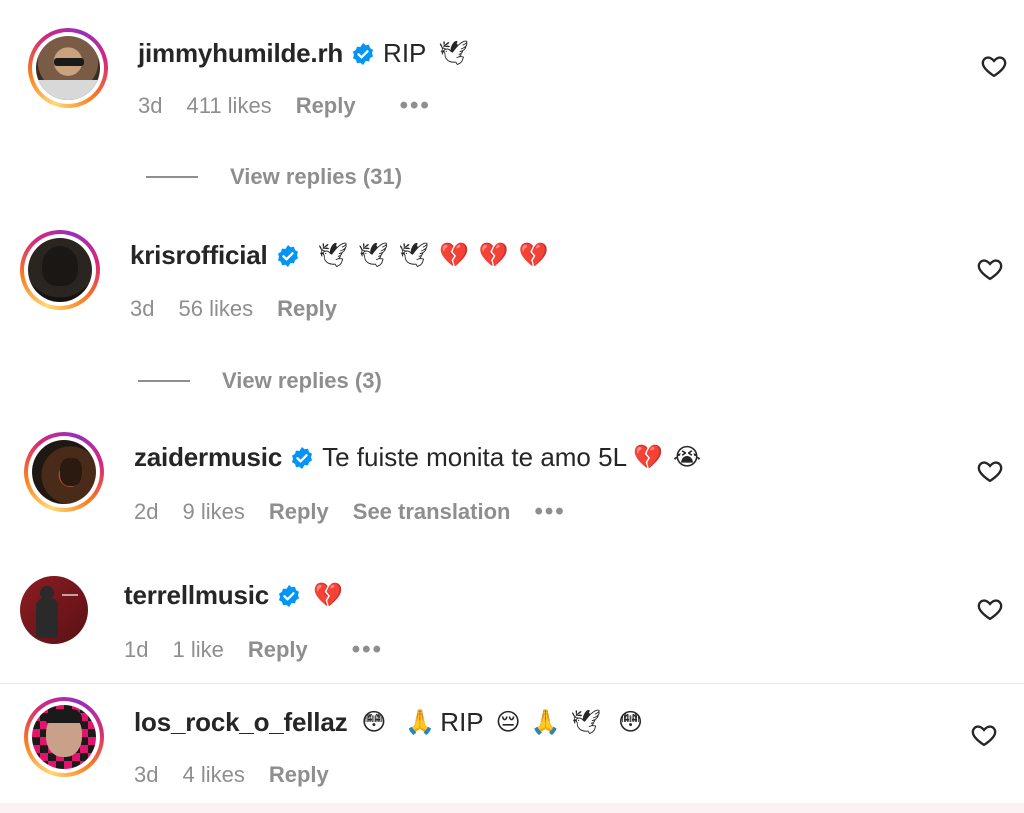 This screenshot has height=813, width=1024. What do you see at coordinates (215, 309) in the screenshot?
I see `like-count: 56 likes` at bounding box center [215, 309].